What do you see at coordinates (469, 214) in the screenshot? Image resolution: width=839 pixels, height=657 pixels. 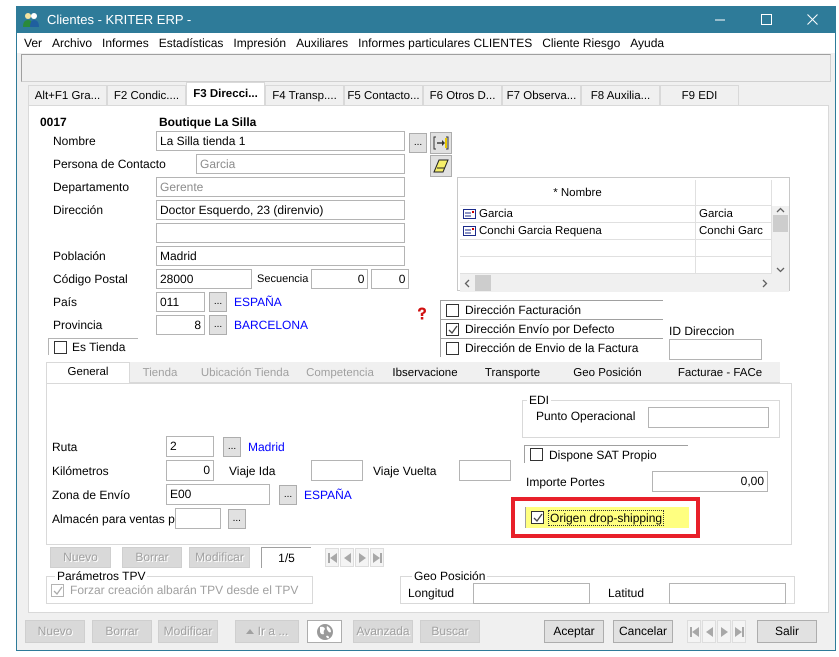 I see `record-icon` at bounding box center [469, 214].